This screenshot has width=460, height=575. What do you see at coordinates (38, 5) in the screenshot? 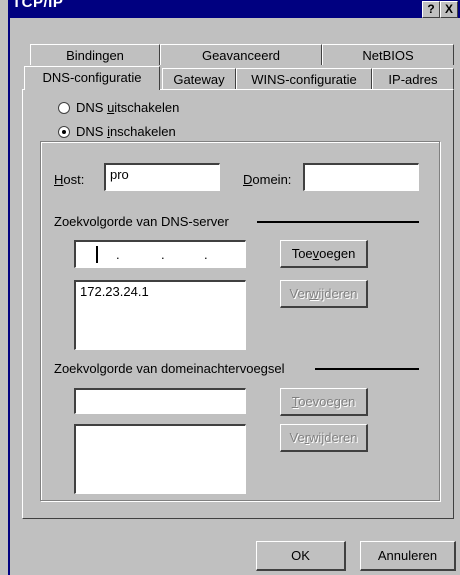
I see `window-title: TCP/IP` at bounding box center [38, 5].